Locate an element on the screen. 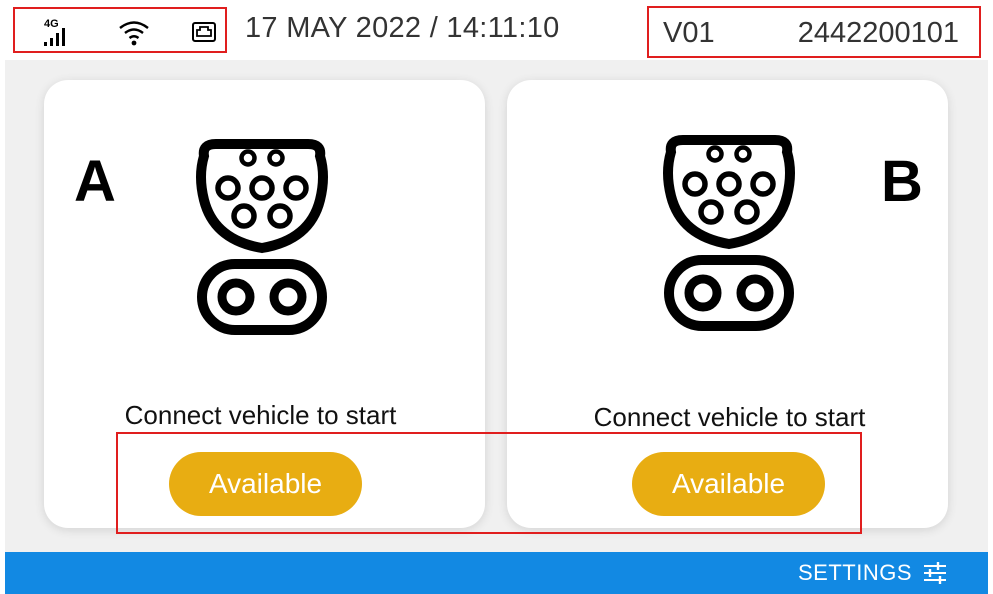  serial-number: 2442200101 is located at coordinates (878, 33).